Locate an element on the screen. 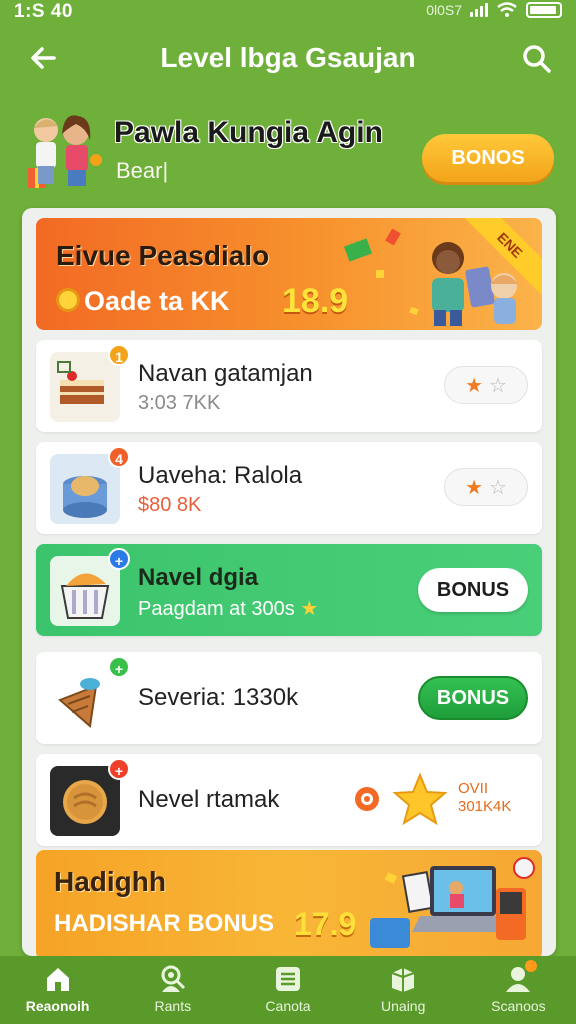 The height and width of the screenshot is (1024, 576). row-extra-info: OVII 301K4K is located at coordinates (485, 797).